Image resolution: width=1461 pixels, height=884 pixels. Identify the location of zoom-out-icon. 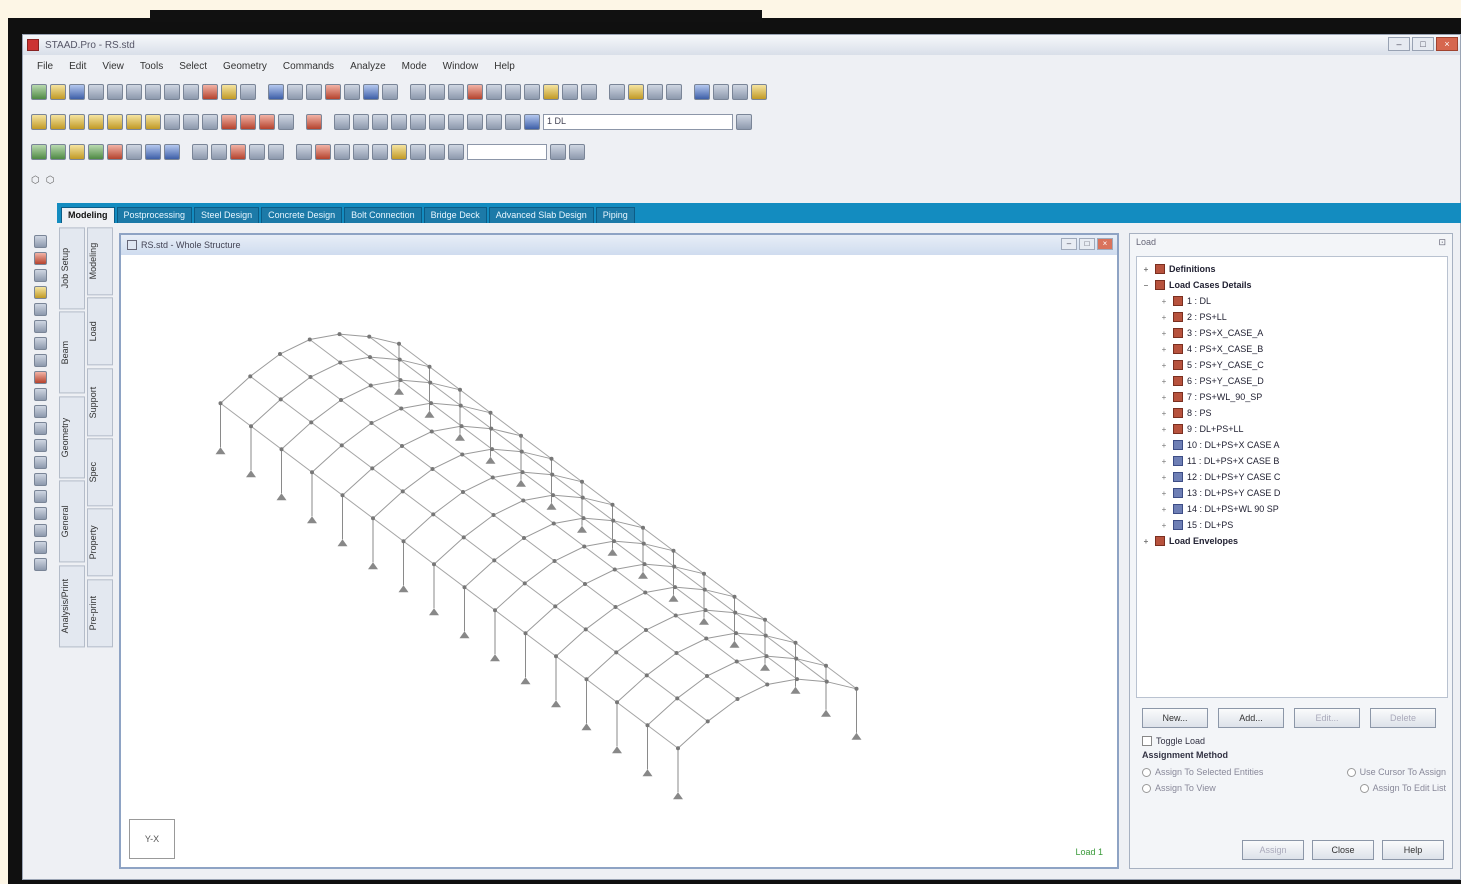
(361, 122).